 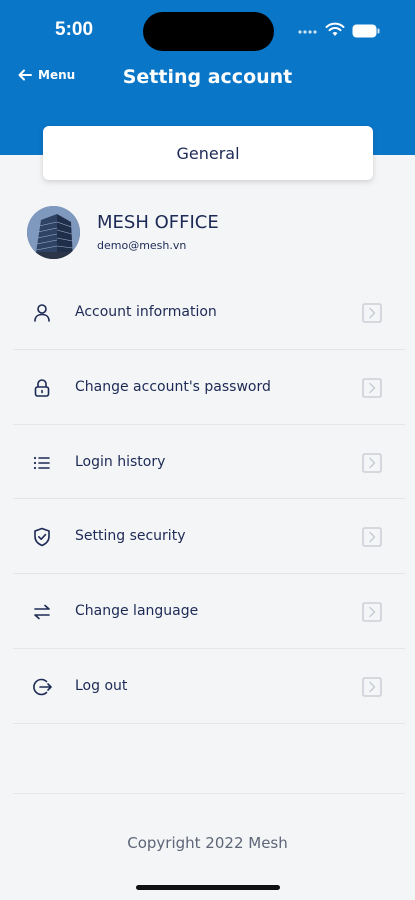 I want to click on menu-item-label: Login history, so click(x=120, y=461).